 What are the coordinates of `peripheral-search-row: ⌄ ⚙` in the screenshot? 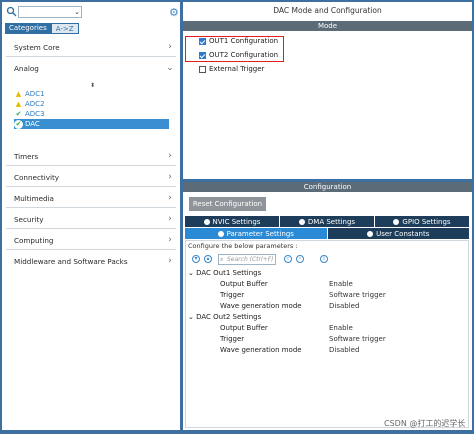 It's located at (92, 12).